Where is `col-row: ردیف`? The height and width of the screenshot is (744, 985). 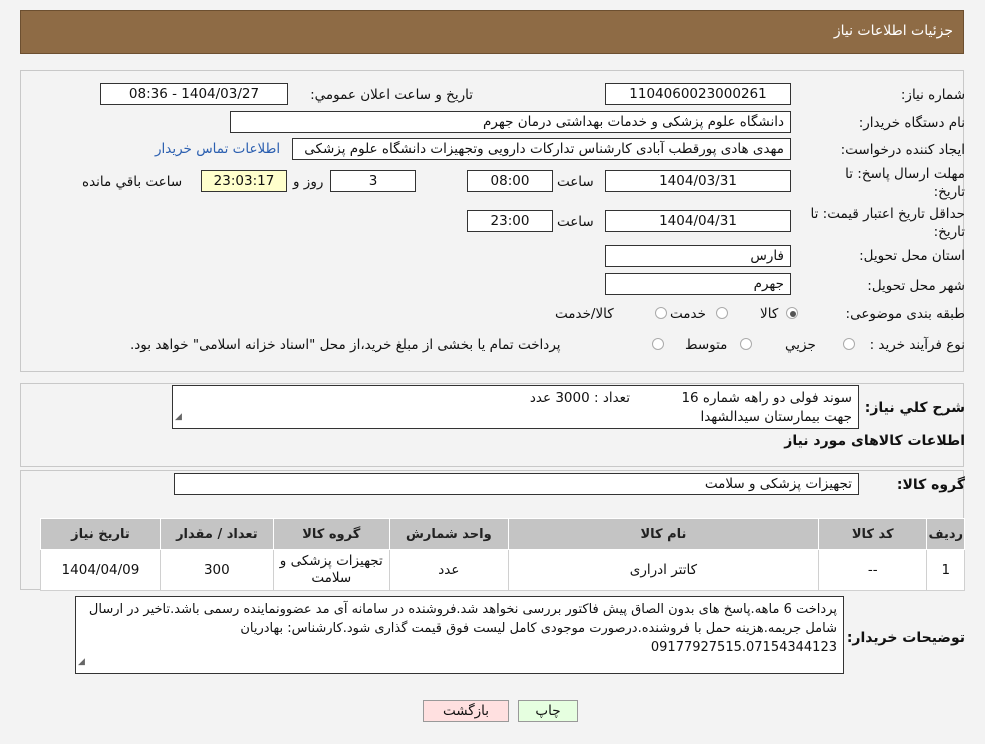 col-row: ردیف is located at coordinates (945, 534).